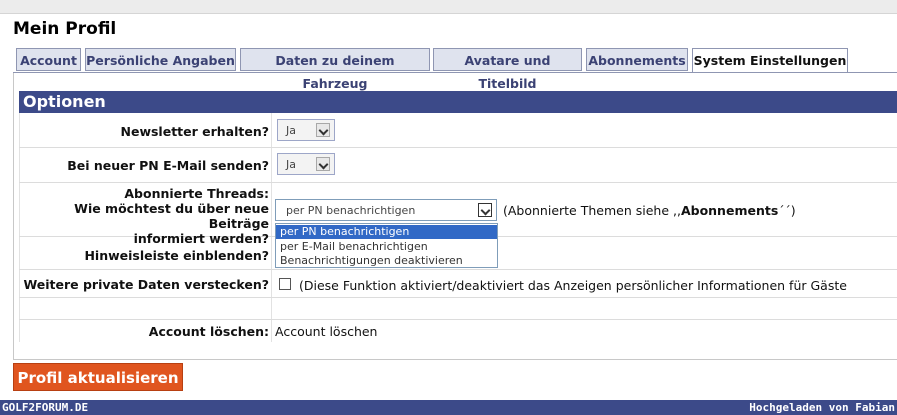  Describe the element at coordinates (285, 284) in the screenshot. I see `hide-data-checkbox` at that location.